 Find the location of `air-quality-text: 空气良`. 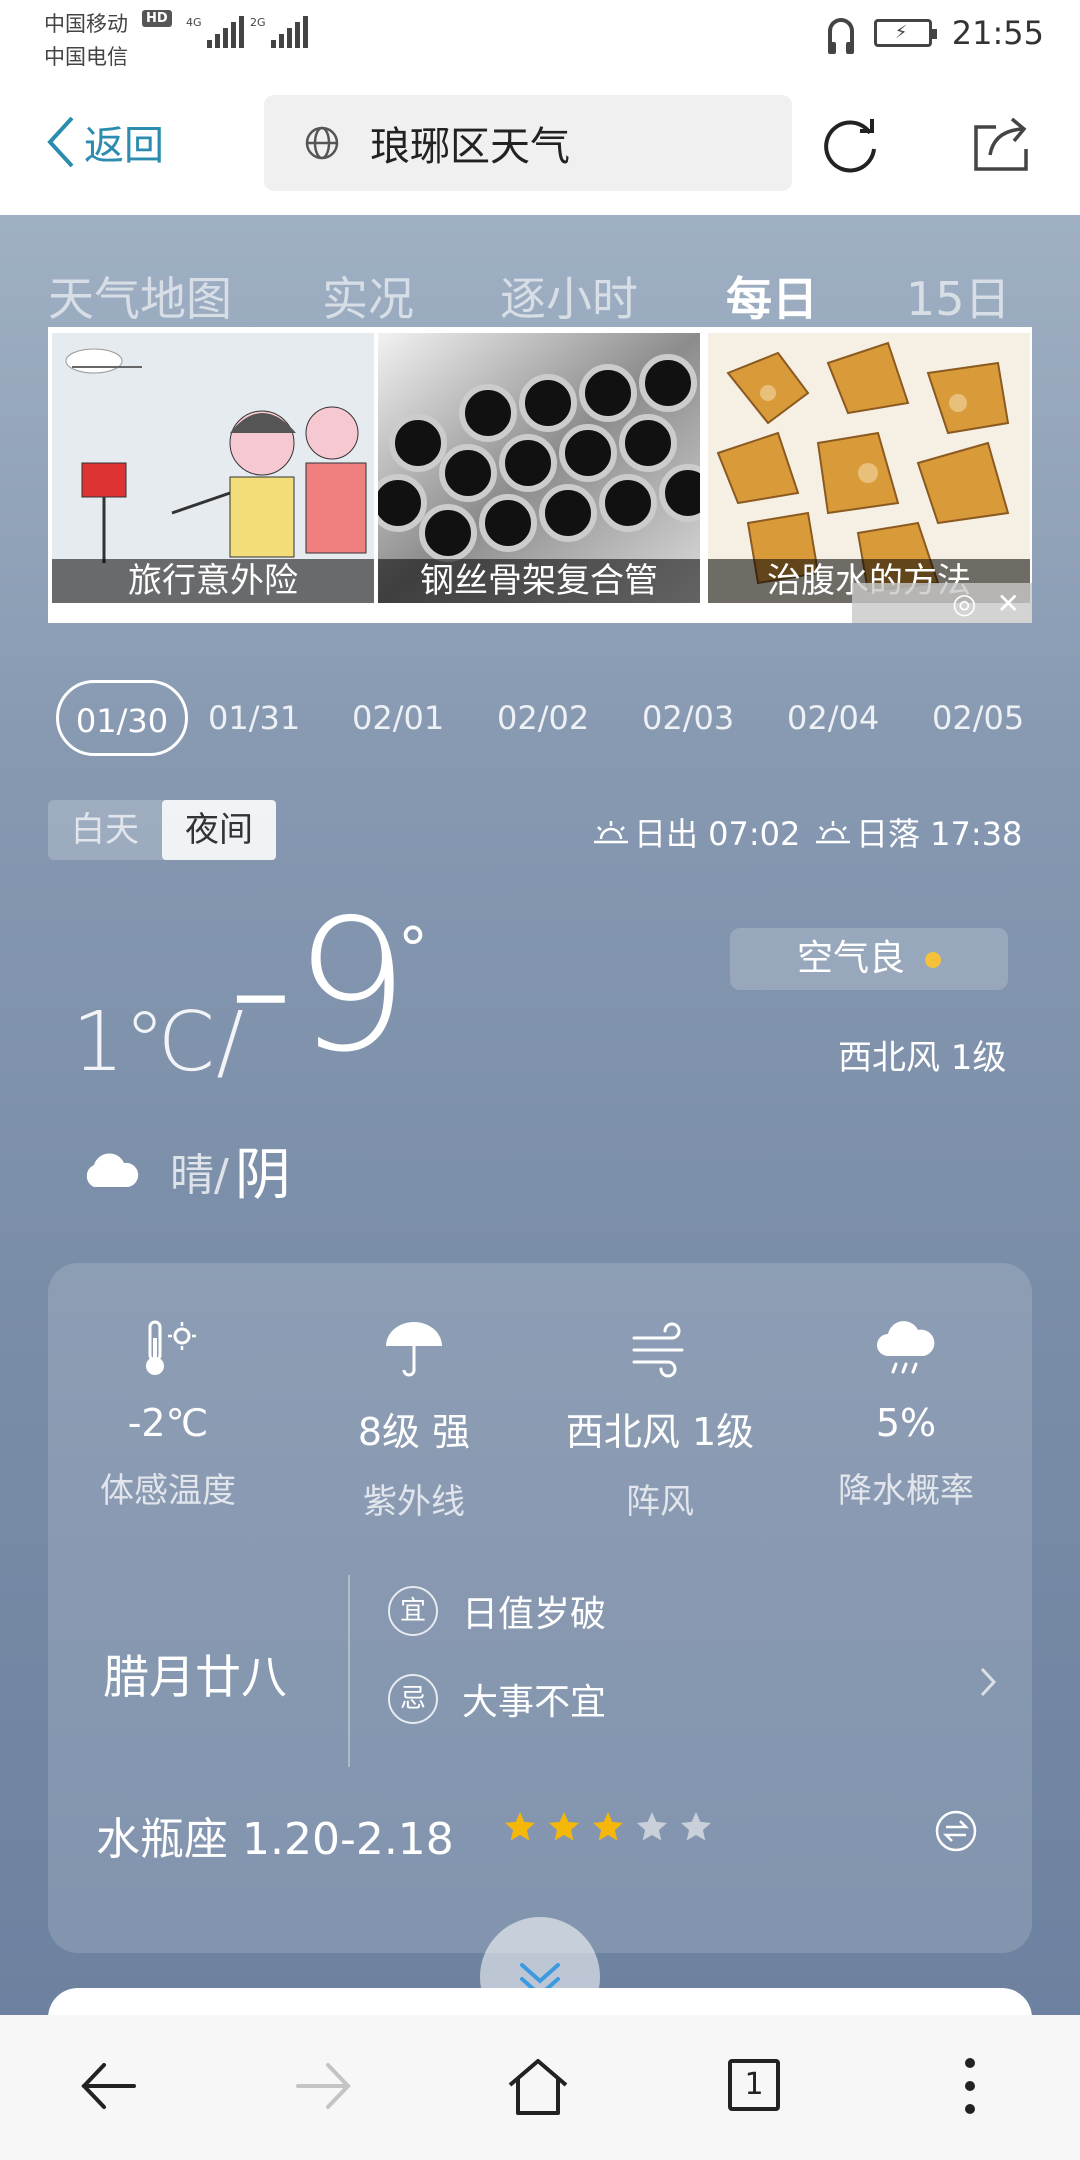

air-quality-text: 空气良 is located at coordinates (850, 958).